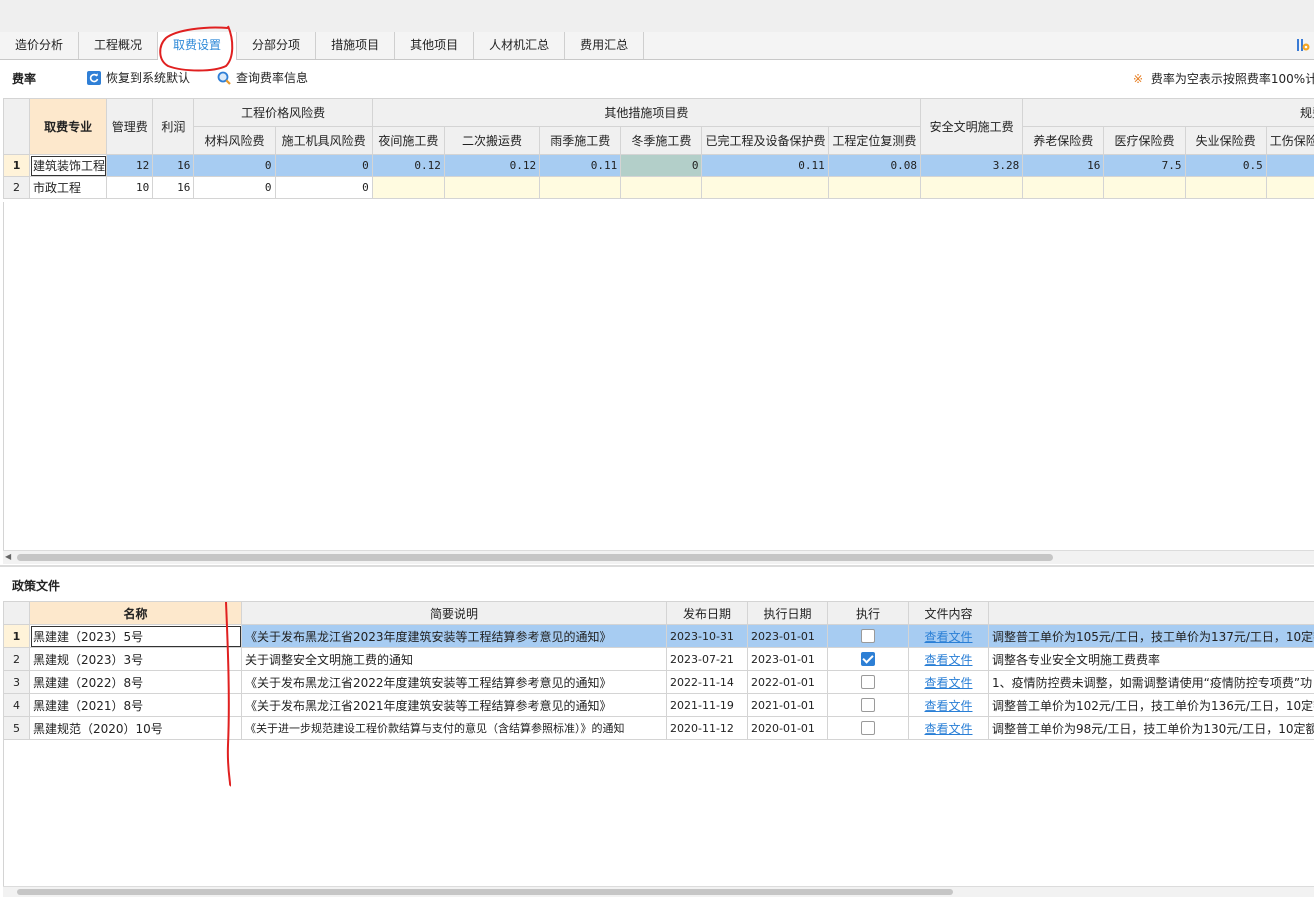 The width and height of the screenshot is (1314, 897). What do you see at coordinates (136, 659) in the screenshot?
I see `policy-name-cell: 黑建规（2023）3号` at bounding box center [136, 659].